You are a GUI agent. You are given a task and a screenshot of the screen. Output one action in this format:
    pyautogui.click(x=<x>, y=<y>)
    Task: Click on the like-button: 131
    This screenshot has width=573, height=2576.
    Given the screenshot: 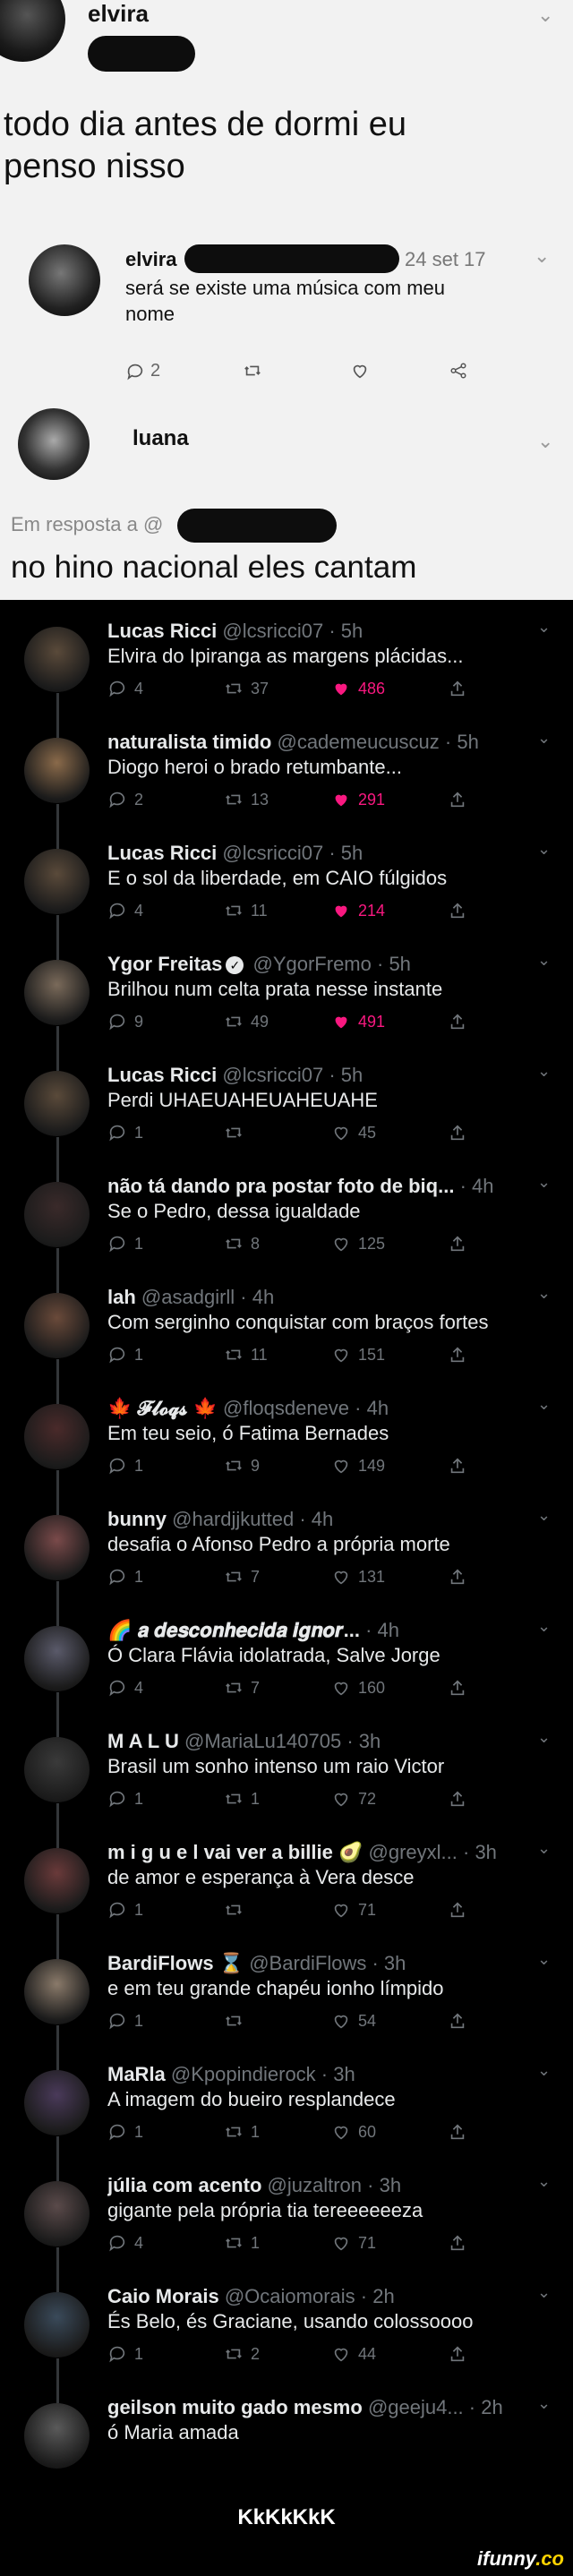 What is the action you would take?
    pyautogui.click(x=358, y=1577)
    